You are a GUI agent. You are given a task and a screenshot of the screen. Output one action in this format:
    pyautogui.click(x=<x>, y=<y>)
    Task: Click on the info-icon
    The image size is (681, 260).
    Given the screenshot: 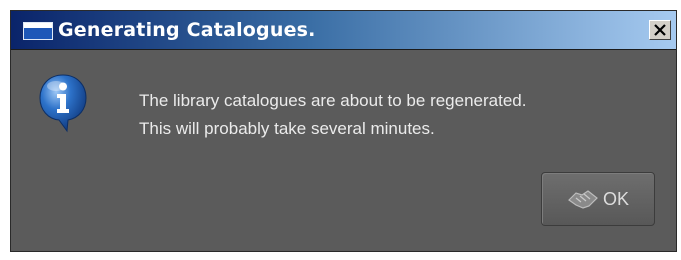 What is the action you would take?
    pyautogui.click(x=63, y=103)
    